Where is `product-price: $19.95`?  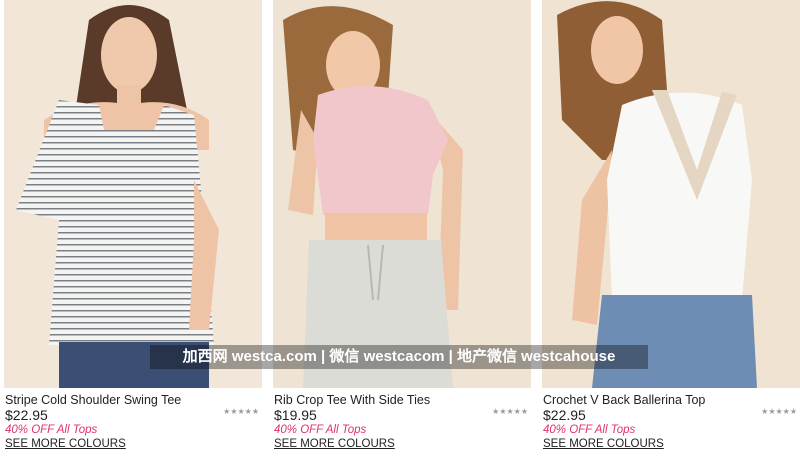 product-price: $19.95 is located at coordinates (295, 415).